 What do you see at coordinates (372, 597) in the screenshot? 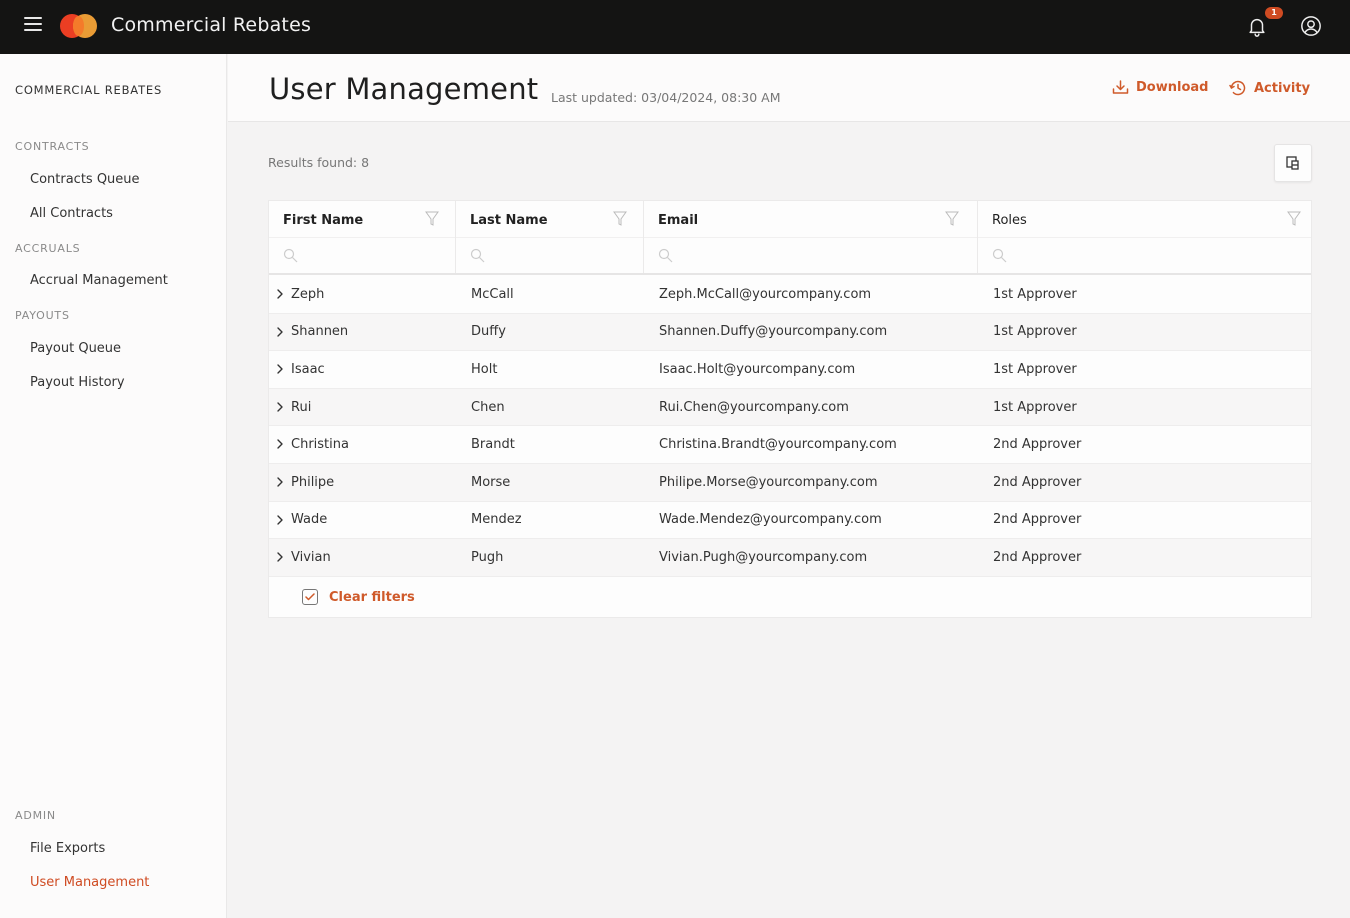
I see `clear-filters-label: Clear filters` at bounding box center [372, 597].